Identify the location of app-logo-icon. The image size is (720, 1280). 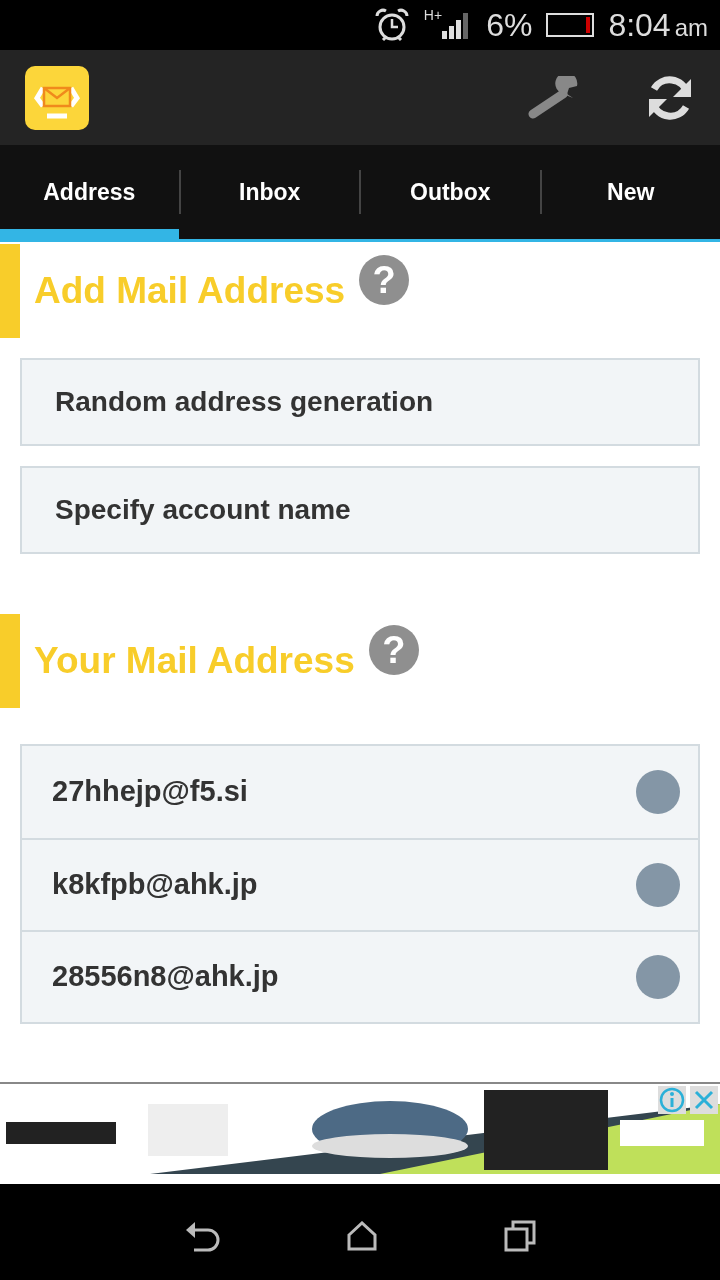
(57, 97).